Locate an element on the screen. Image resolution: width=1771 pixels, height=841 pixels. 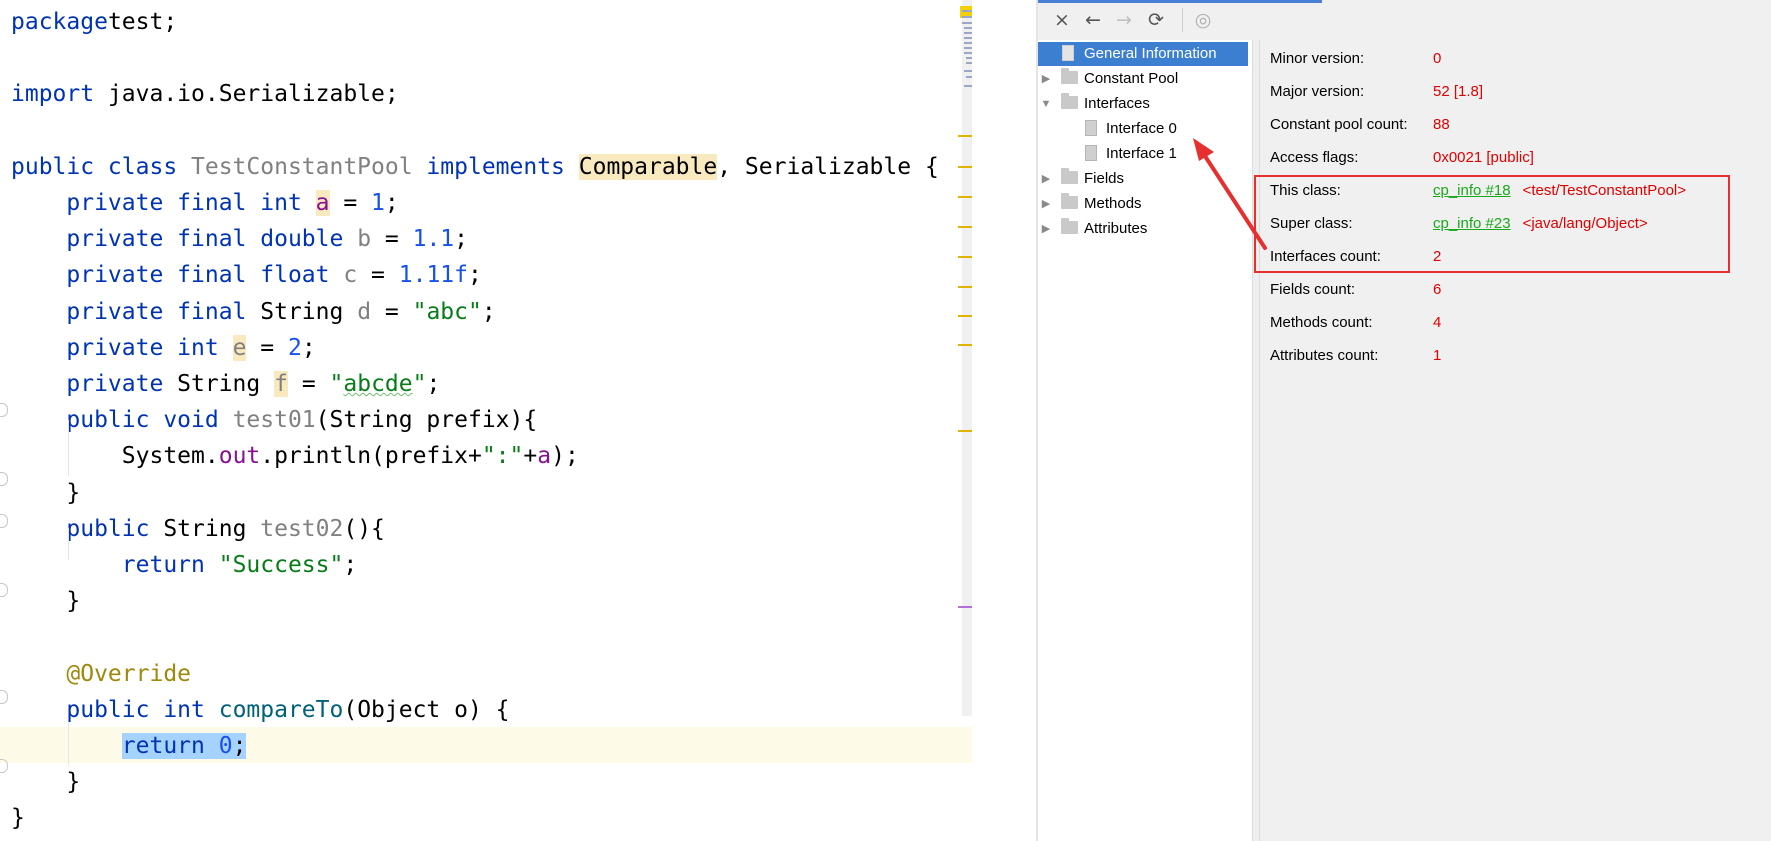
tree-item-interface-0: Interface 0 is located at coordinates (1143, 129).